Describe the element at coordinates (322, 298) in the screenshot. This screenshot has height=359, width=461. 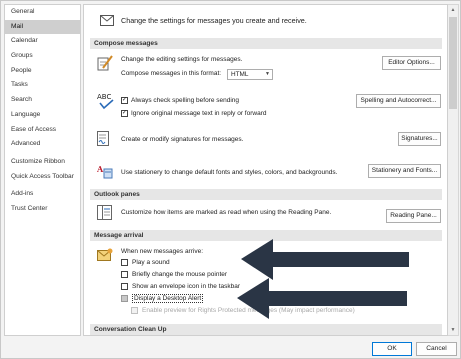
I see `arrow-to-desktop-alert-icon` at that location.